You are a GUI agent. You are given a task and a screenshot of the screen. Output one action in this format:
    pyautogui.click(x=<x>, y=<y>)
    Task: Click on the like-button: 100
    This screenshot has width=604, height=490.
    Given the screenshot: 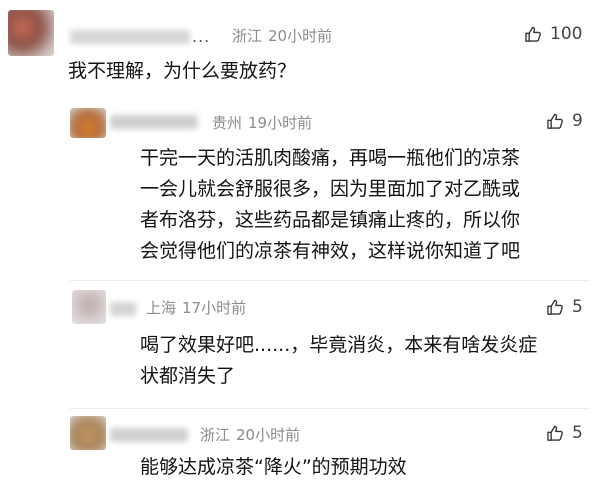 What is the action you would take?
    pyautogui.click(x=553, y=34)
    